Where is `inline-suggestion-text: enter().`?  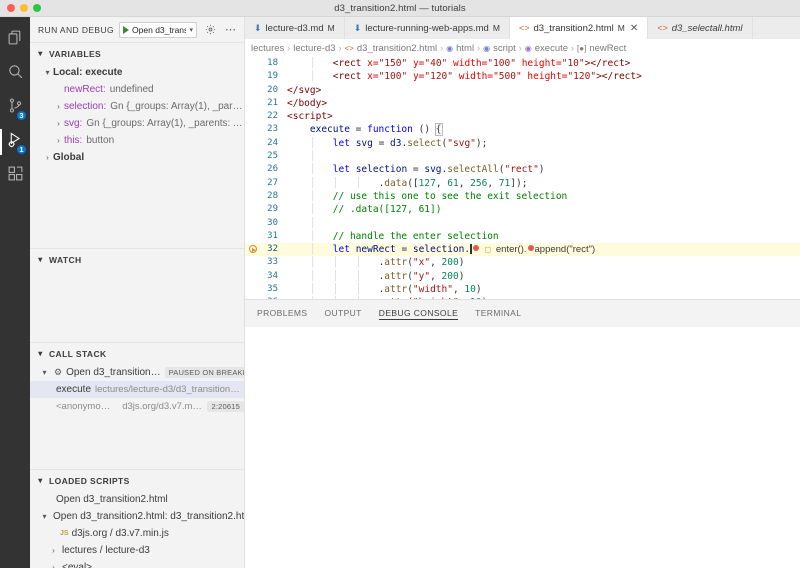 inline-suggestion-text: enter(). is located at coordinates (511, 249).